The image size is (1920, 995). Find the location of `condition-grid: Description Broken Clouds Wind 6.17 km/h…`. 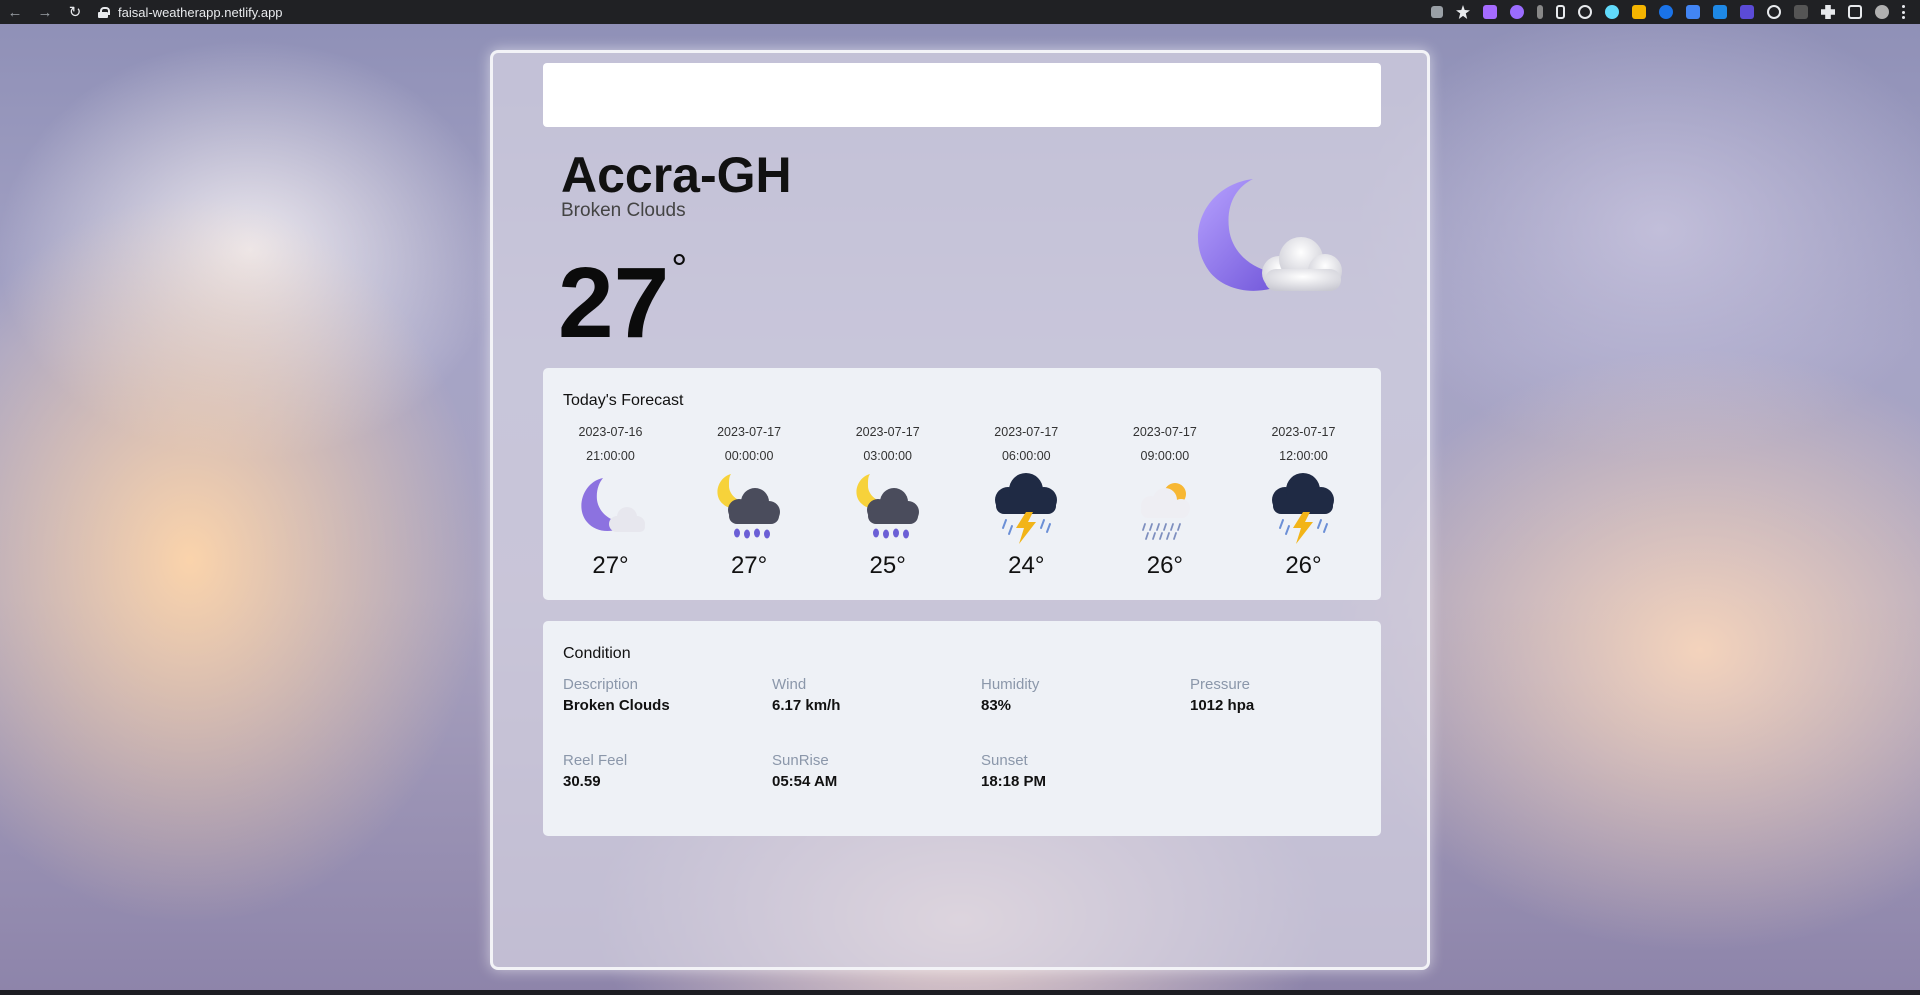

condition-grid: Description Broken Clouds Wind 6.17 km/h… is located at coordinates (963, 734).